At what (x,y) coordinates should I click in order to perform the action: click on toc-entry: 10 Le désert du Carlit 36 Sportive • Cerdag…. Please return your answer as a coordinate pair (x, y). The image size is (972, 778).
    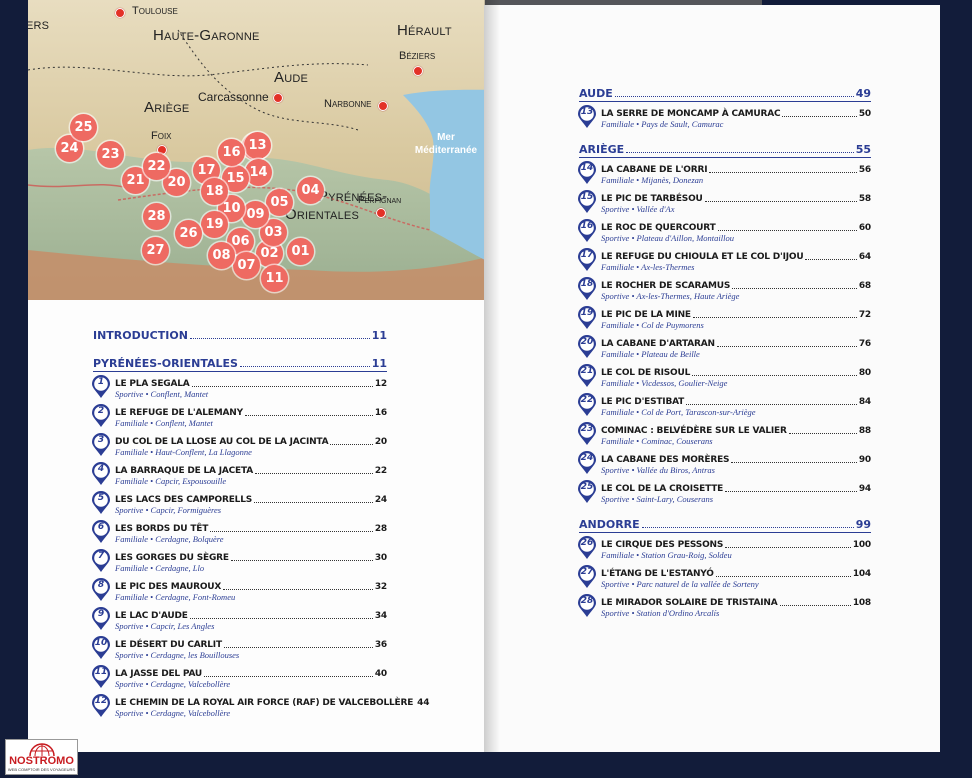
    Looking at the image, I should click on (239, 651).